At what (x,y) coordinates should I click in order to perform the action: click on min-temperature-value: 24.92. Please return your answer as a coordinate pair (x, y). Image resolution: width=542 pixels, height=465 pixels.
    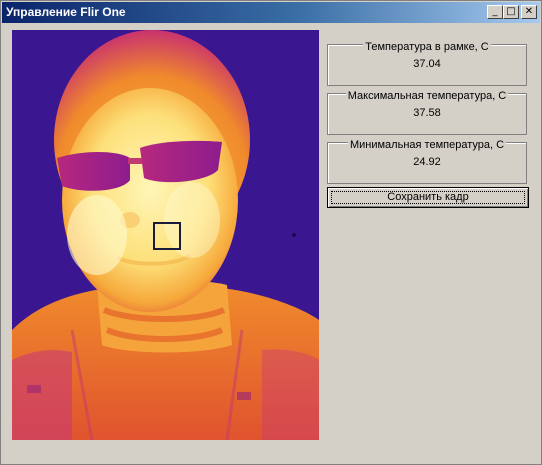
    Looking at the image, I should click on (427, 162).